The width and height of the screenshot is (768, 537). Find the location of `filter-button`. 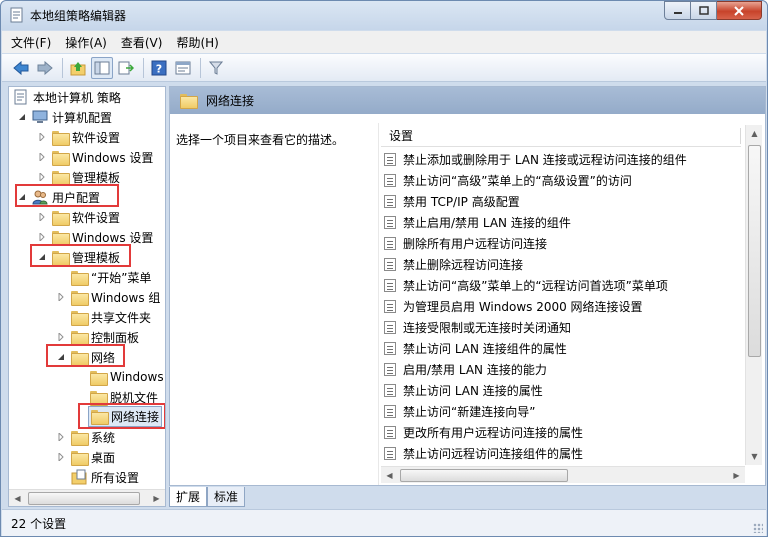

filter-button is located at coordinates (216, 68).